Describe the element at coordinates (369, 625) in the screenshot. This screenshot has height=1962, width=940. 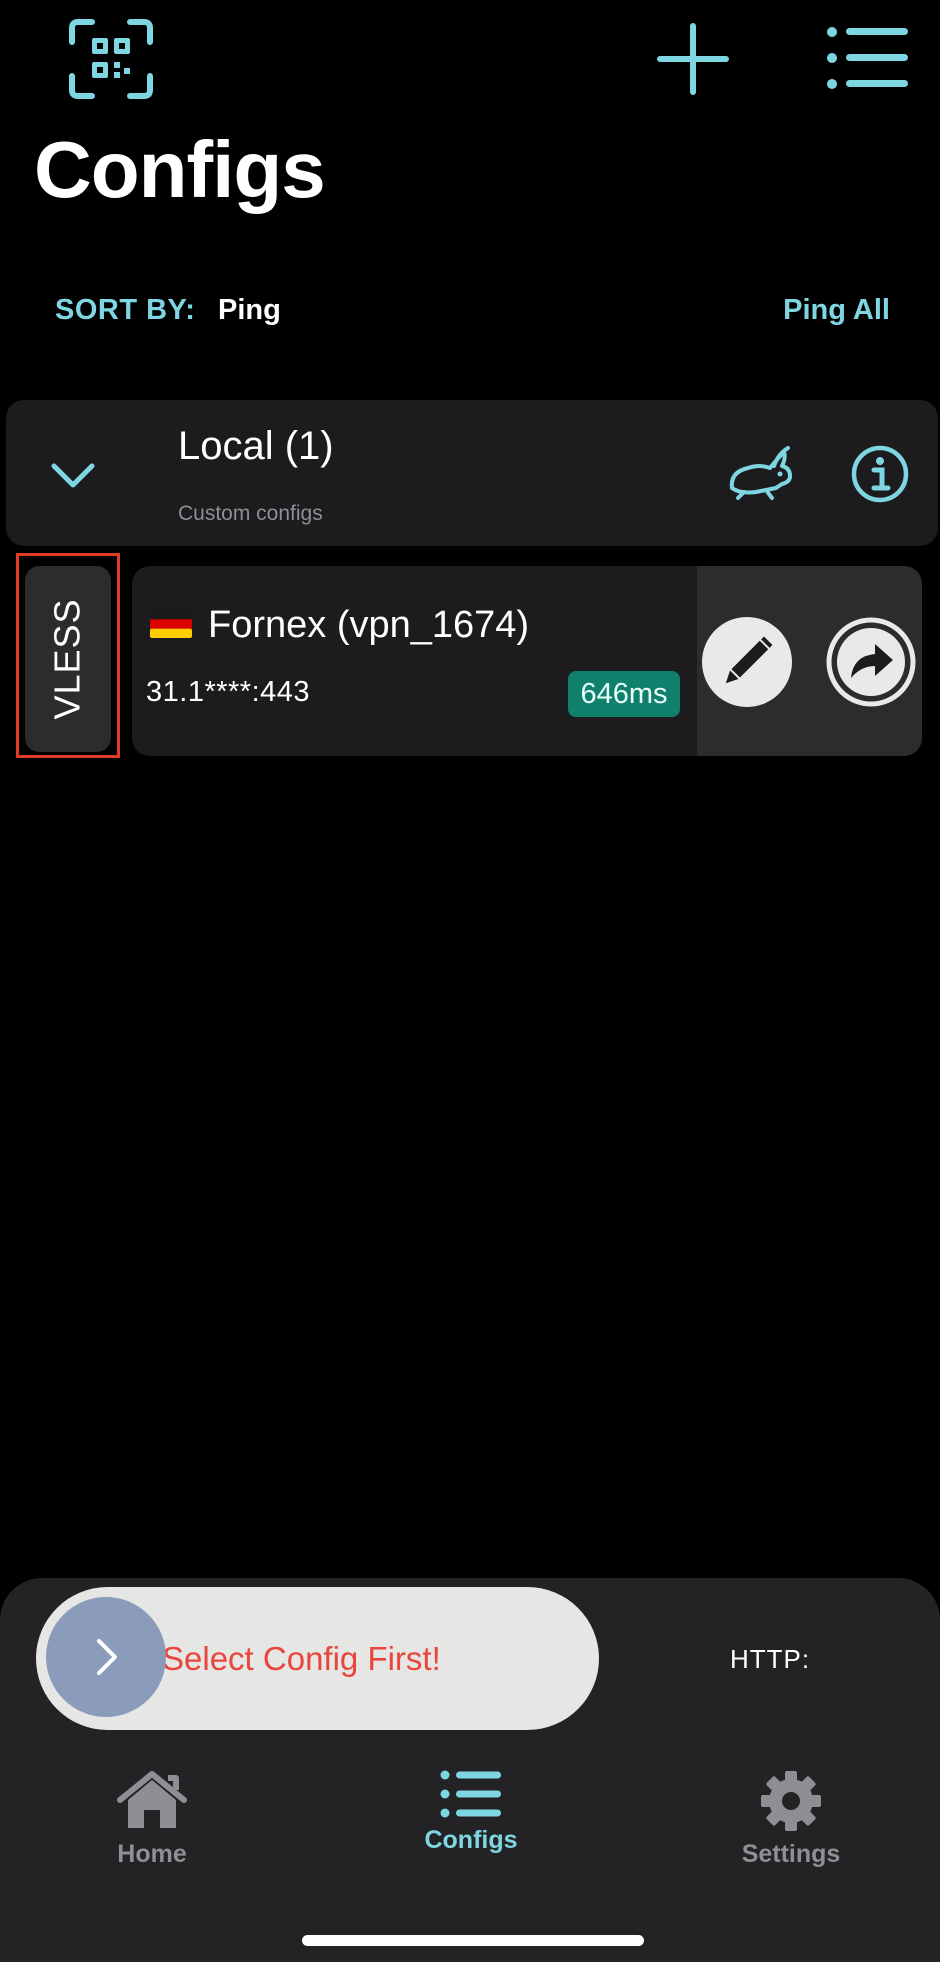
I see `config-name: Fornex (vpn_1674)` at that location.